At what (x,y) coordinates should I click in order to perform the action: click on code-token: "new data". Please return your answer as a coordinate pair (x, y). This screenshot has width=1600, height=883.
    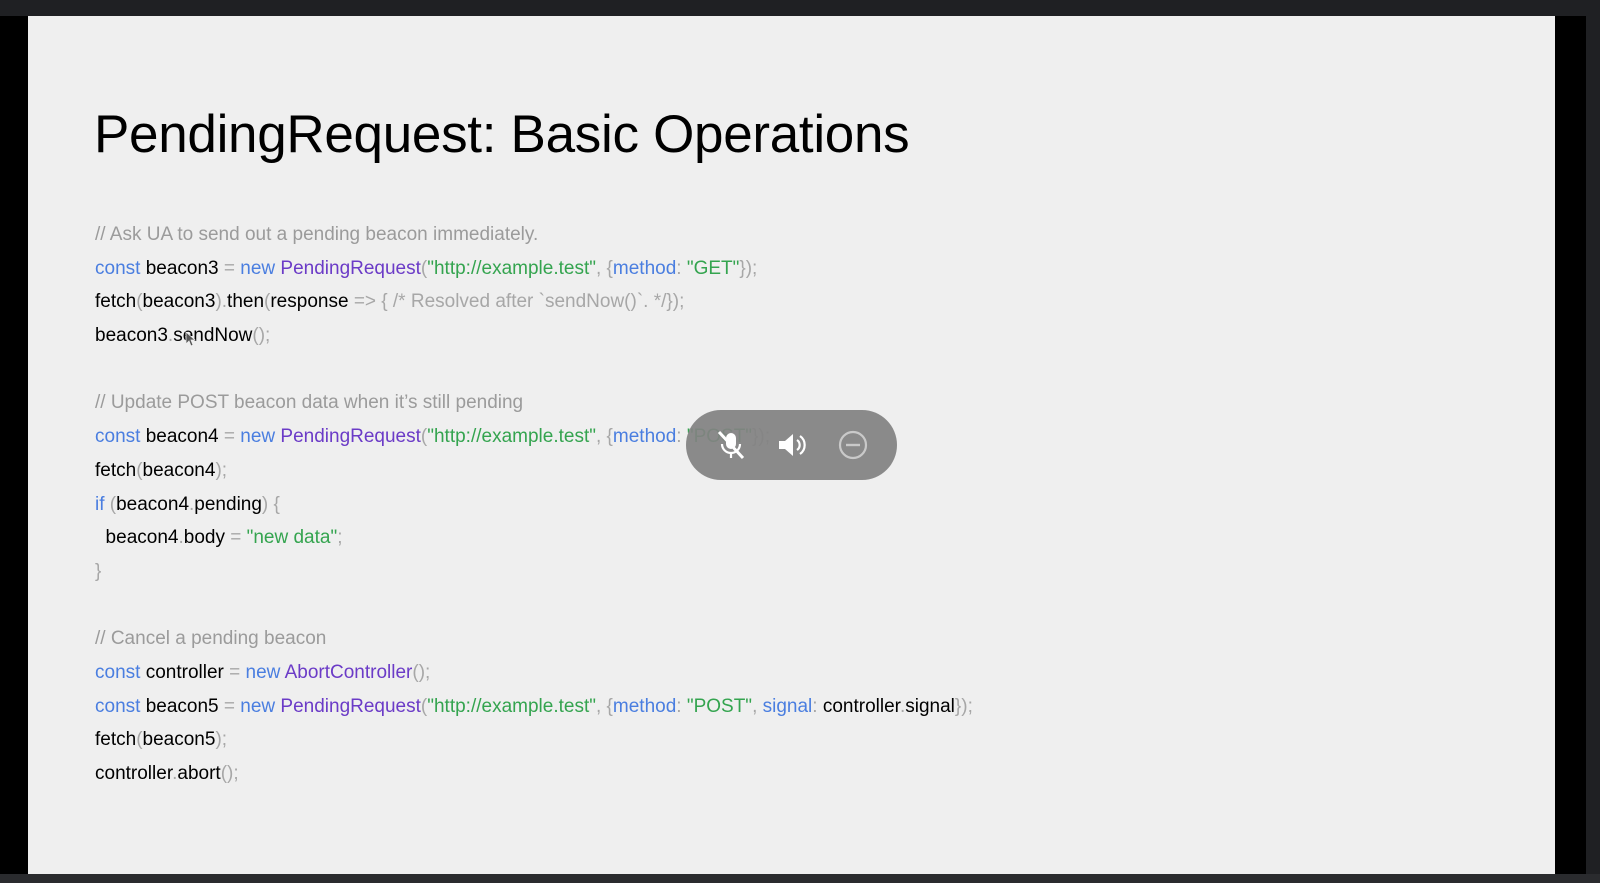
    Looking at the image, I should click on (292, 538).